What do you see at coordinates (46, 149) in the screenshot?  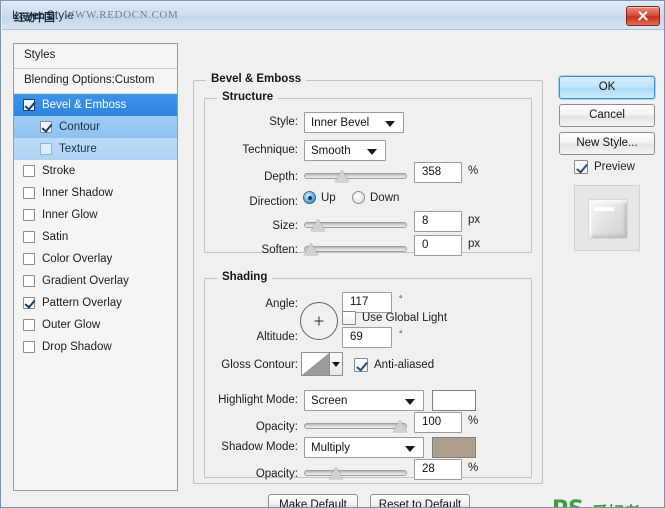 I see `checkbox-texture` at bounding box center [46, 149].